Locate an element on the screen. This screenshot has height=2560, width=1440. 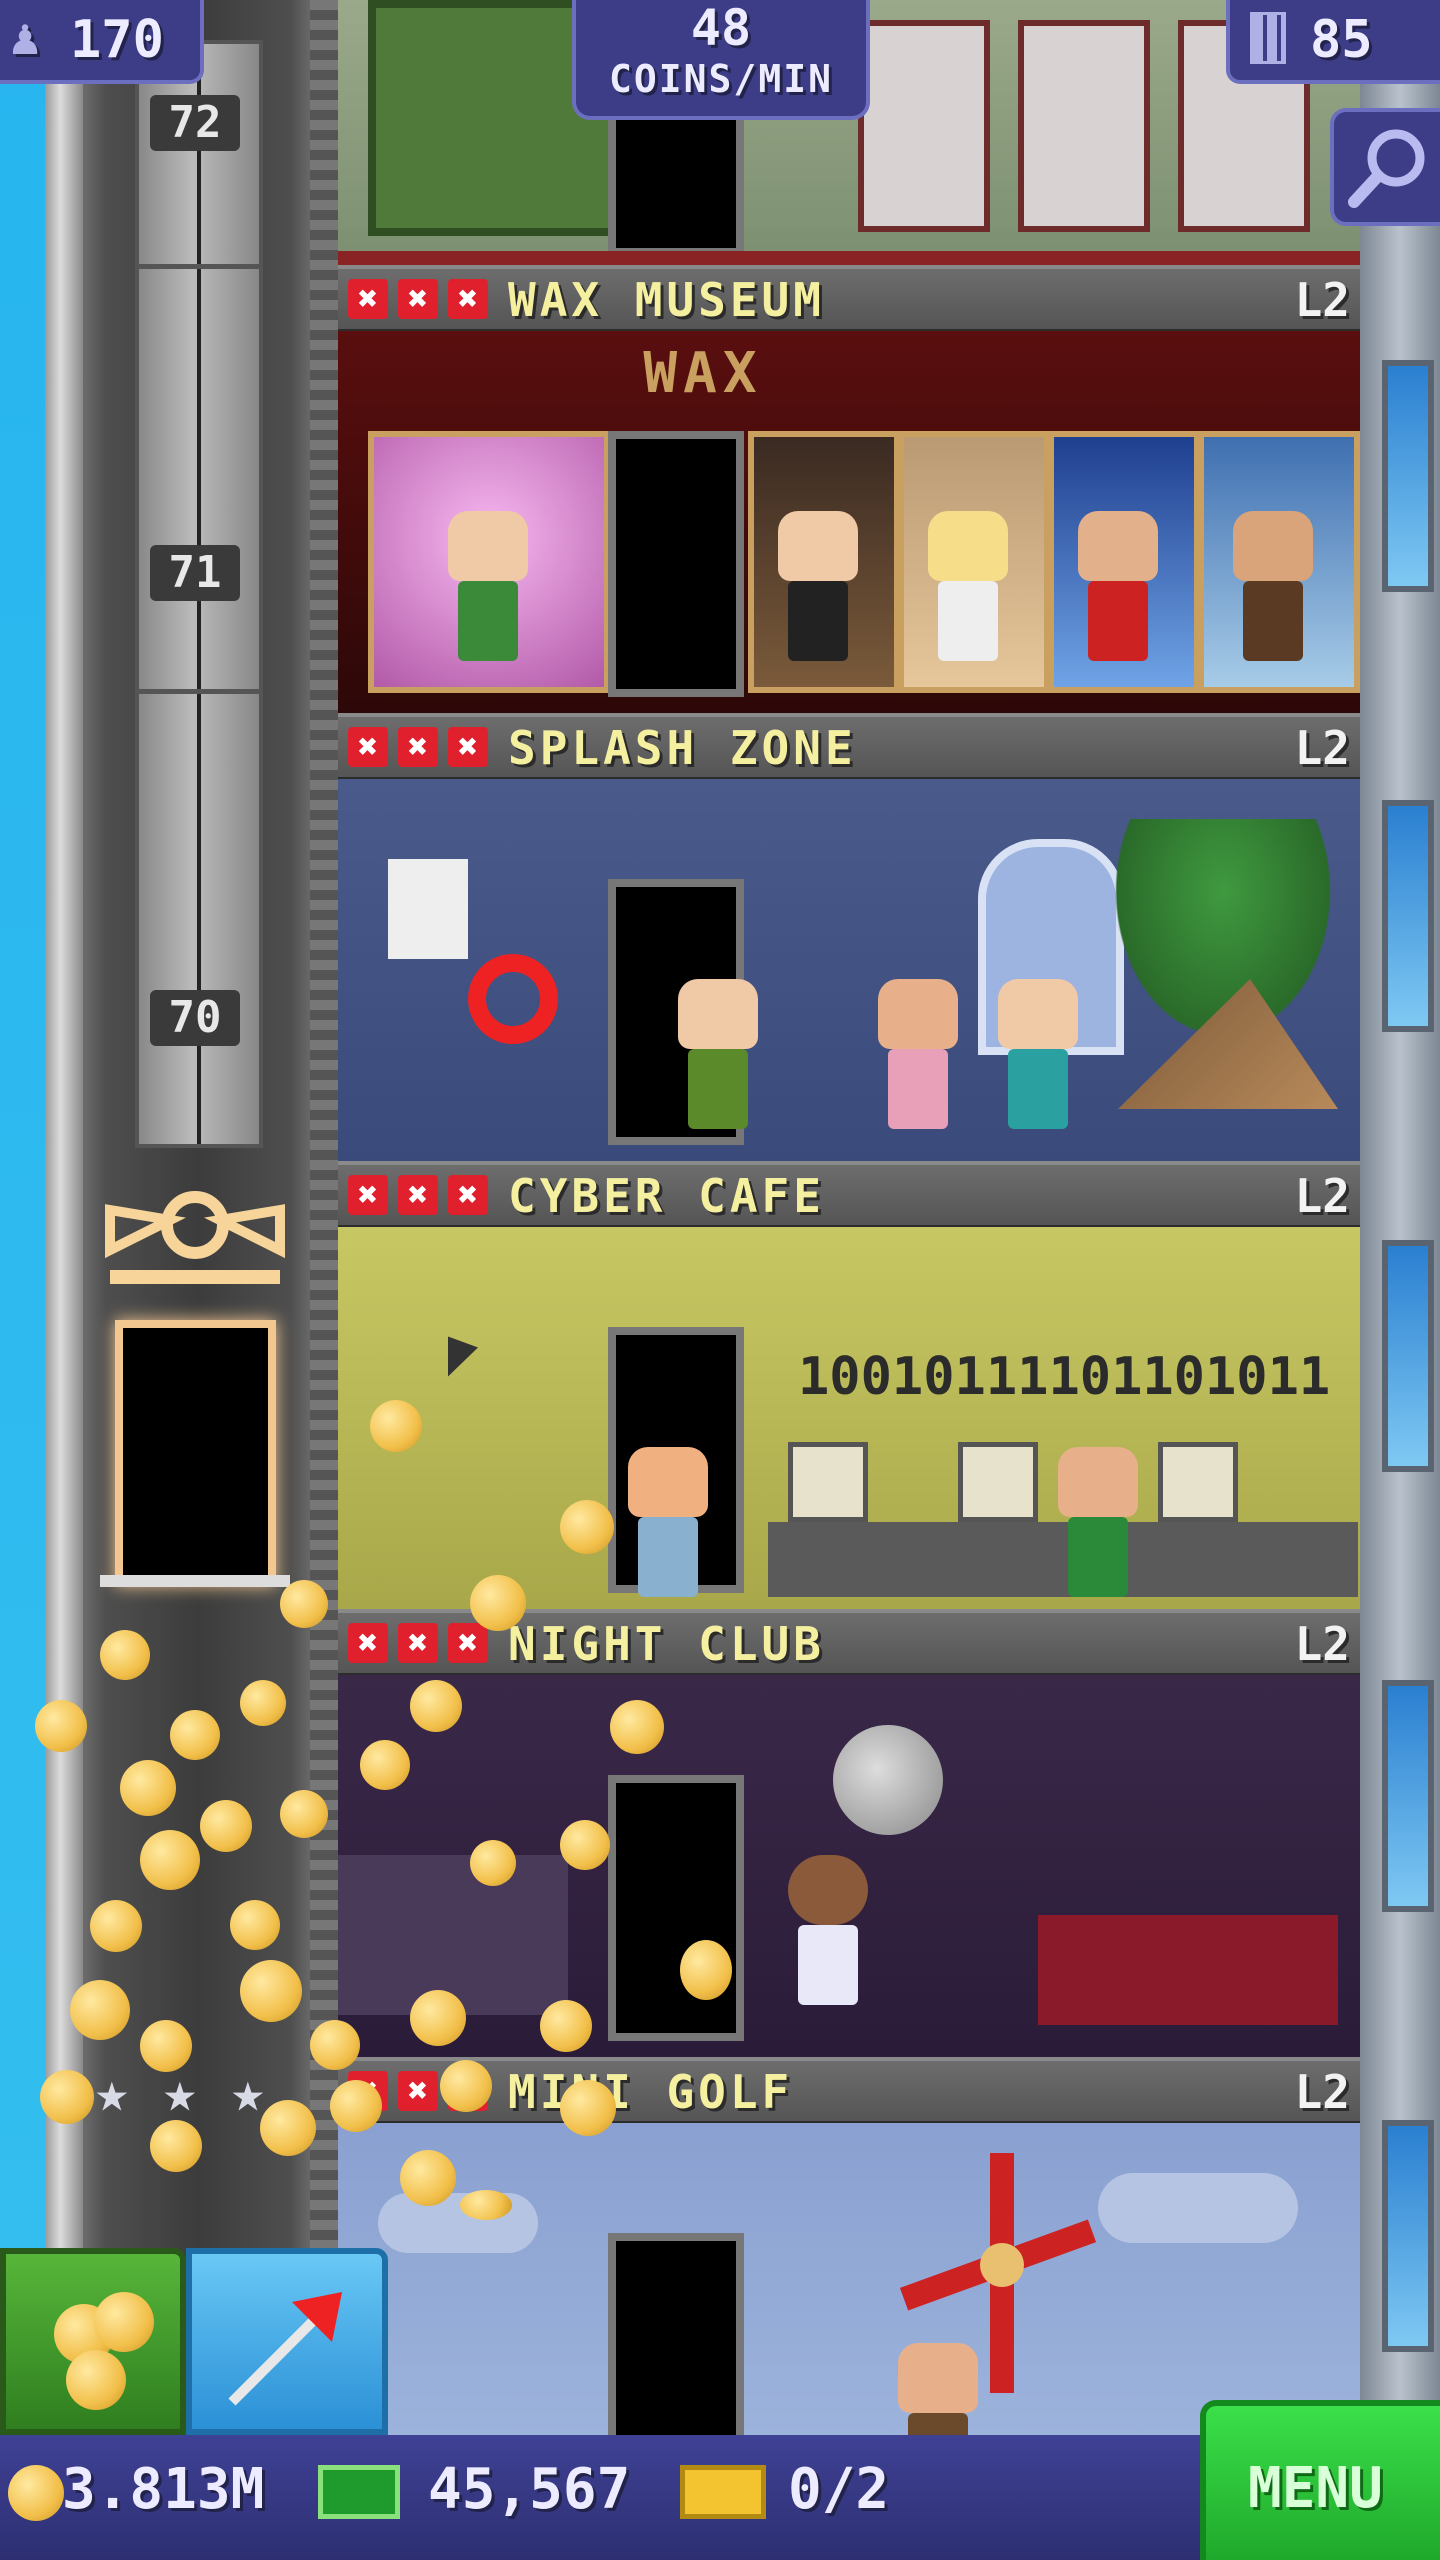
dj-booth is located at coordinates (453, 1935).